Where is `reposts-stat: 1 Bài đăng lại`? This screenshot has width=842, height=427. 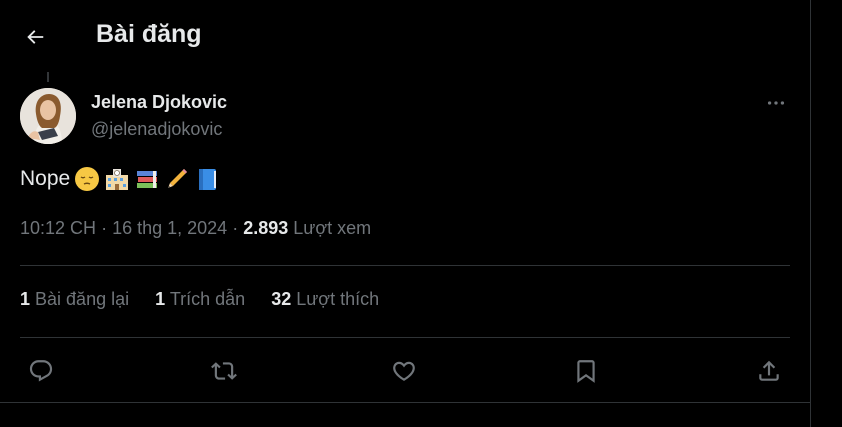
reposts-stat: 1 Bài đăng lại is located at coordinates (74, 299).